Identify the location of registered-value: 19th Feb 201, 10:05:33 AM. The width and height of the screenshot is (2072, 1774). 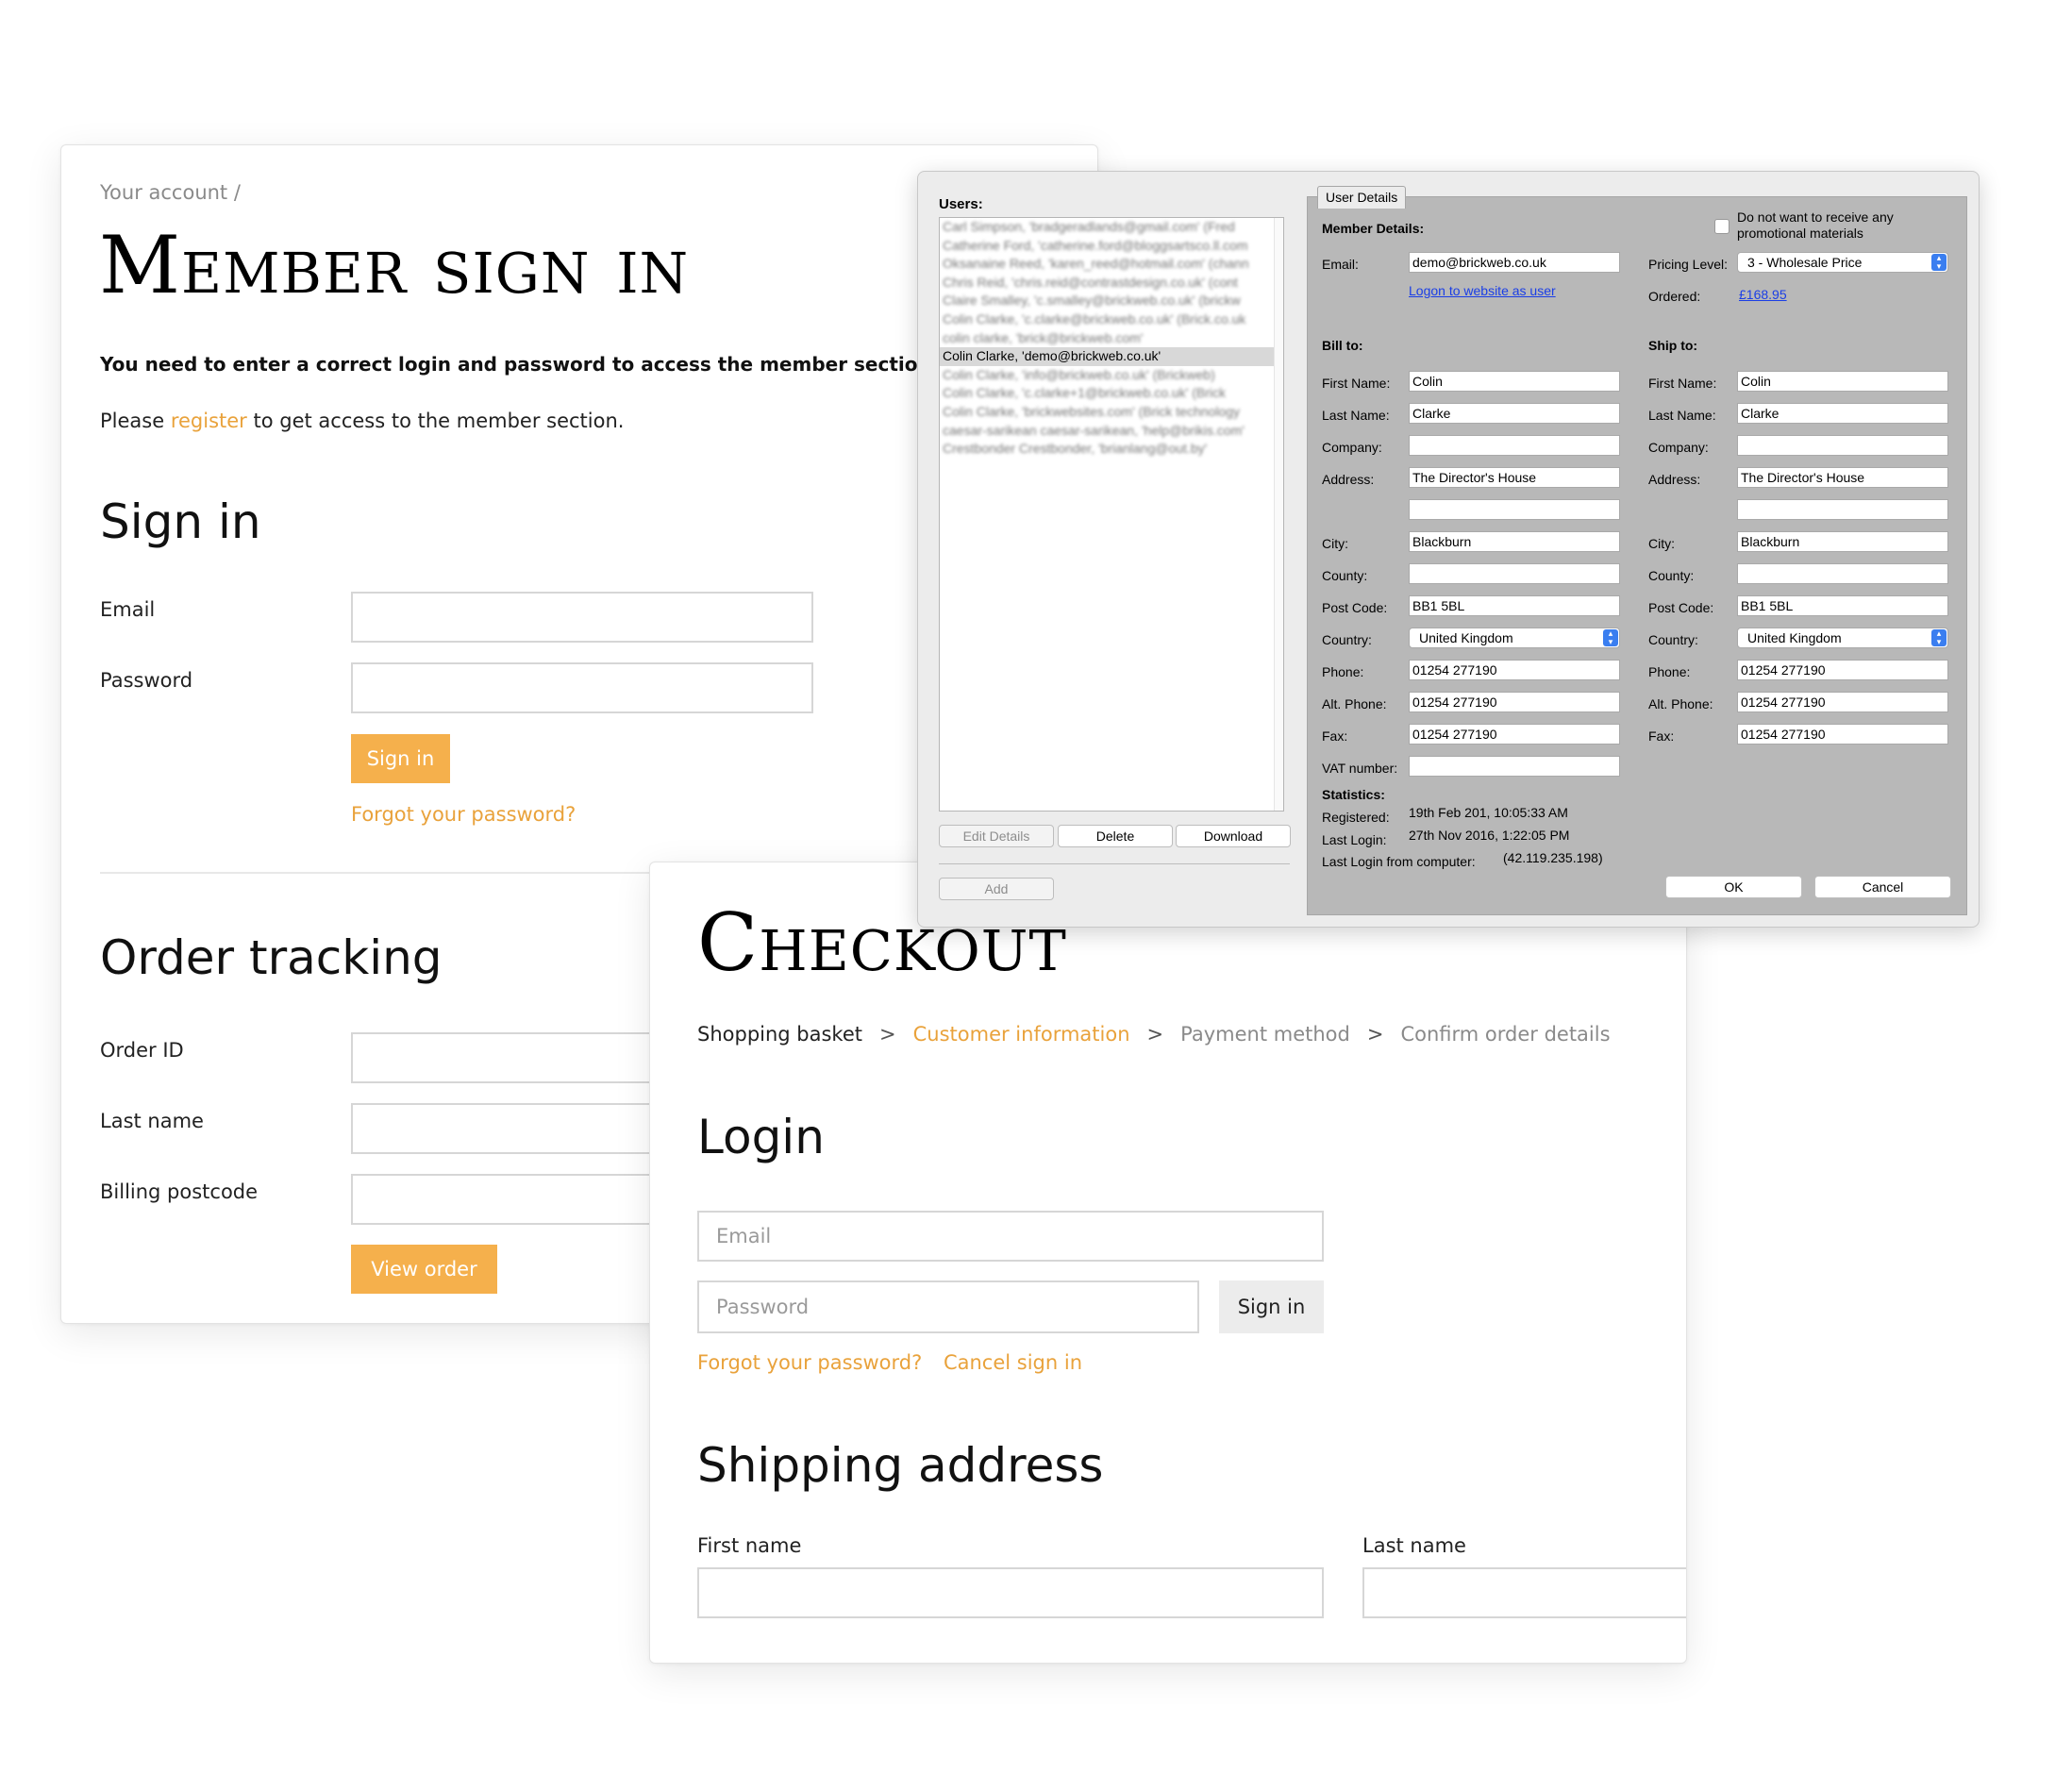
(1488, 813).